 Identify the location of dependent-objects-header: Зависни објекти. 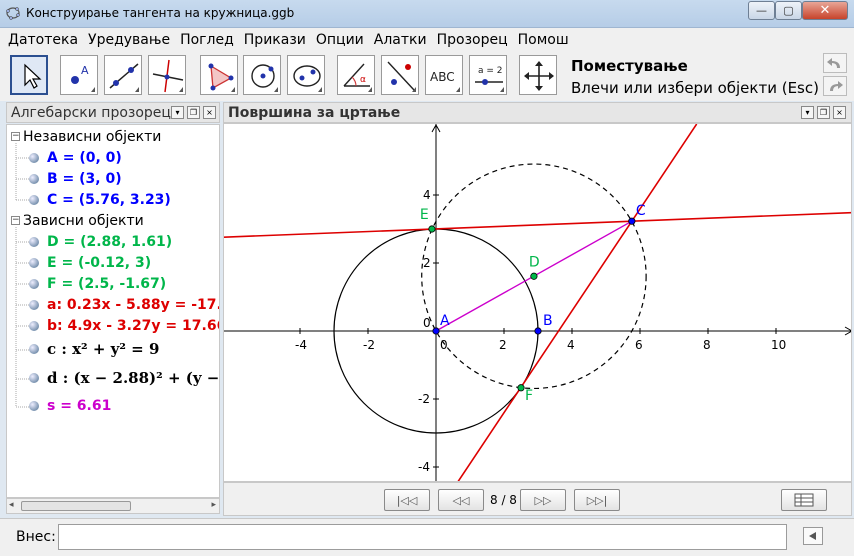
(83, 220).